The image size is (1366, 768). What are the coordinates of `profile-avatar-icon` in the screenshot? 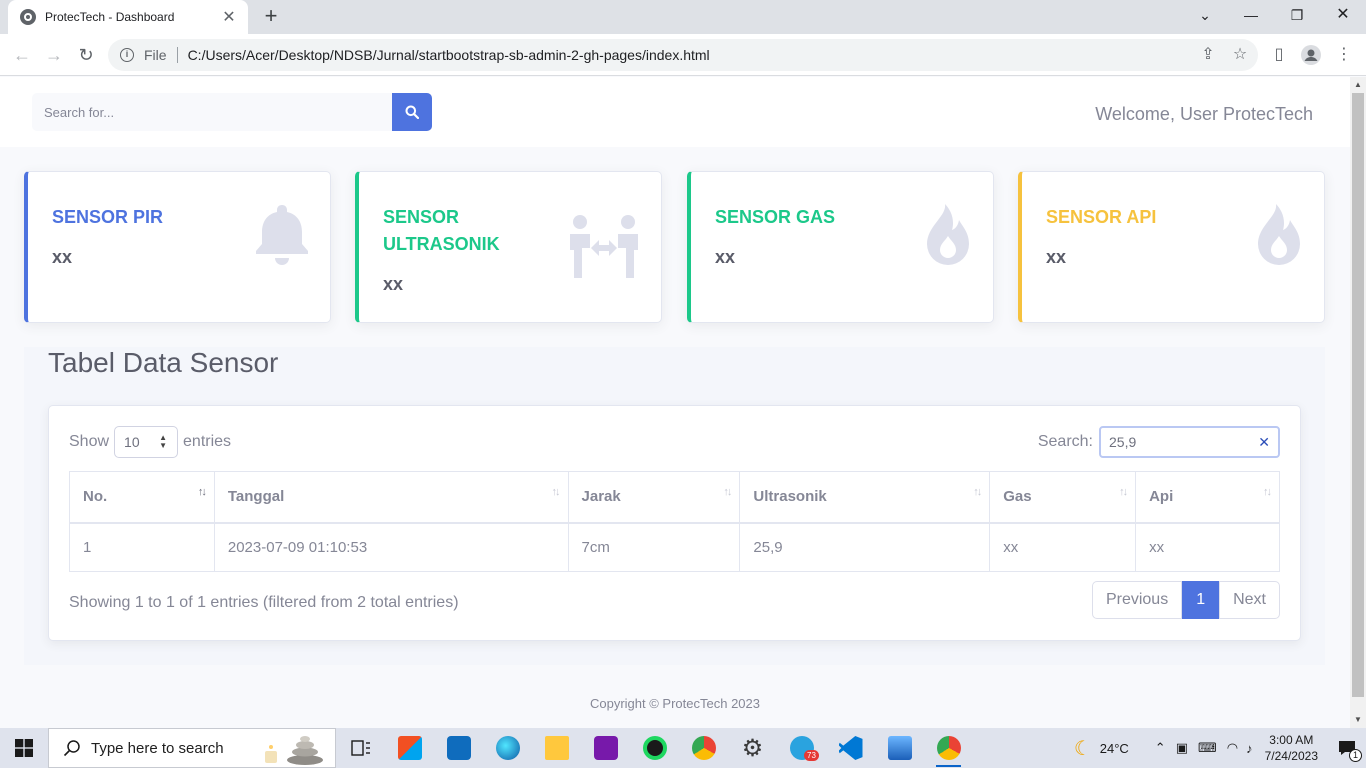 It's located at (1311, 55).